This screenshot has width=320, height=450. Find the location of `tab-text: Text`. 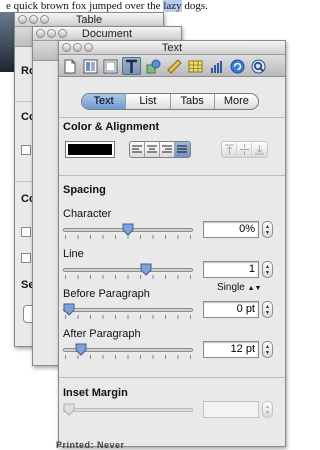

tab-text: Text is located at coordinates (104, 101).